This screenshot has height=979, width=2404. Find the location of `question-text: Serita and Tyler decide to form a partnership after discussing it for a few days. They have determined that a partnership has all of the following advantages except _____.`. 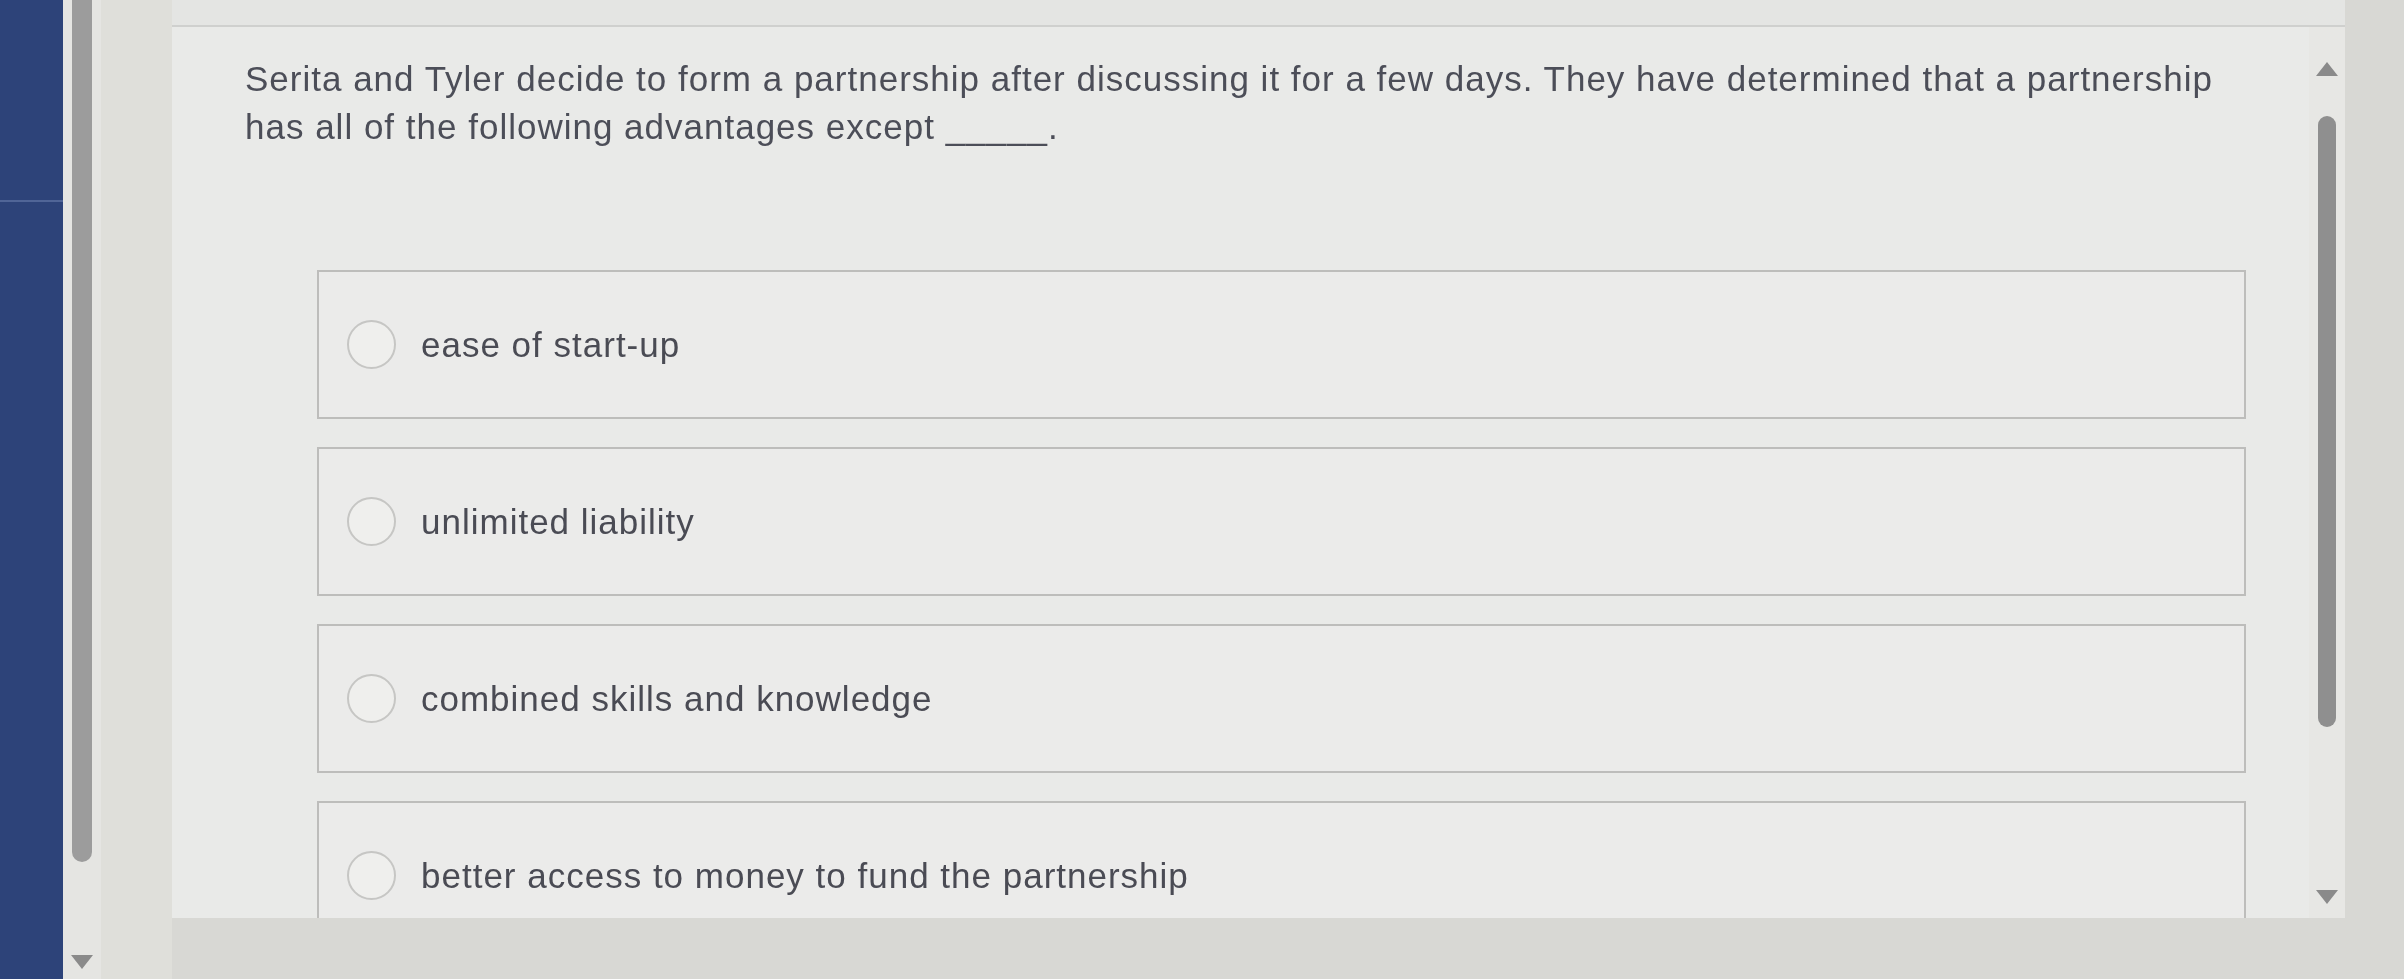

question-text: Serita and Tyler decide to form a partnership after discussing it for a few days. They have determined that a partnership has all of the following advantages except _____. is located at coordinates (1229, 103).